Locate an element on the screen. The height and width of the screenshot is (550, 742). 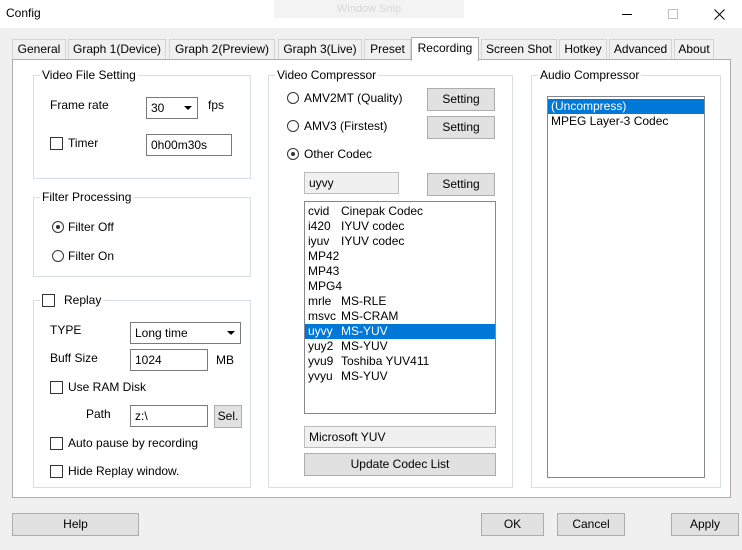
apply-button: Apply is located at coordinates (705, 524).